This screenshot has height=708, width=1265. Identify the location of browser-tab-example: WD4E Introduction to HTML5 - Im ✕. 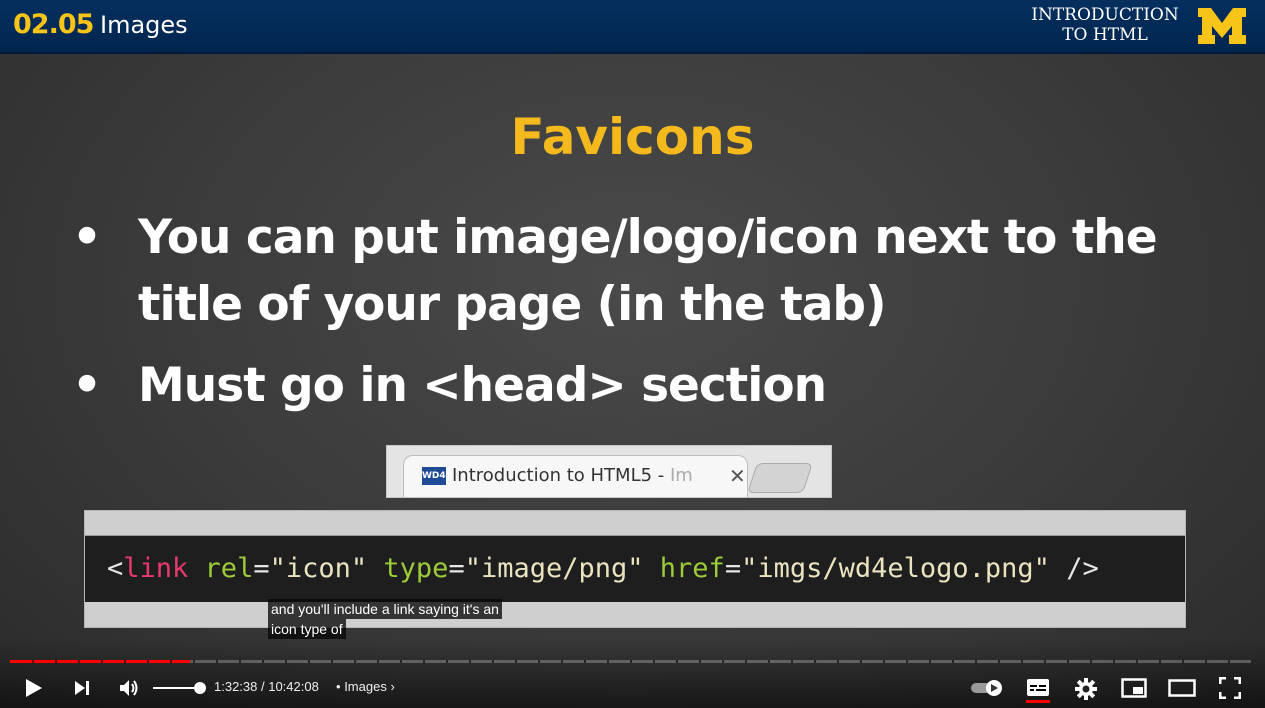
(609, 471).